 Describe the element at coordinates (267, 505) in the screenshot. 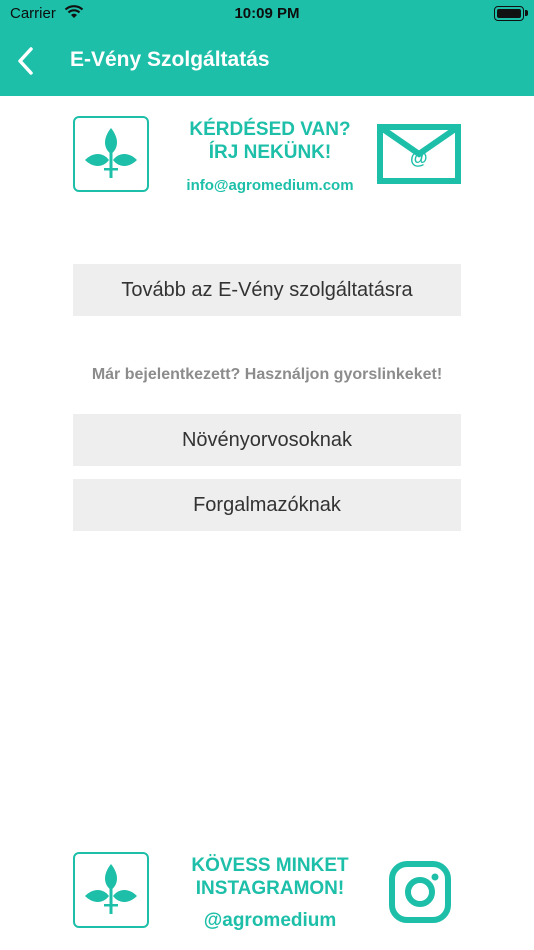

I see `distributors-button: Forgalmazóknak` at that location.